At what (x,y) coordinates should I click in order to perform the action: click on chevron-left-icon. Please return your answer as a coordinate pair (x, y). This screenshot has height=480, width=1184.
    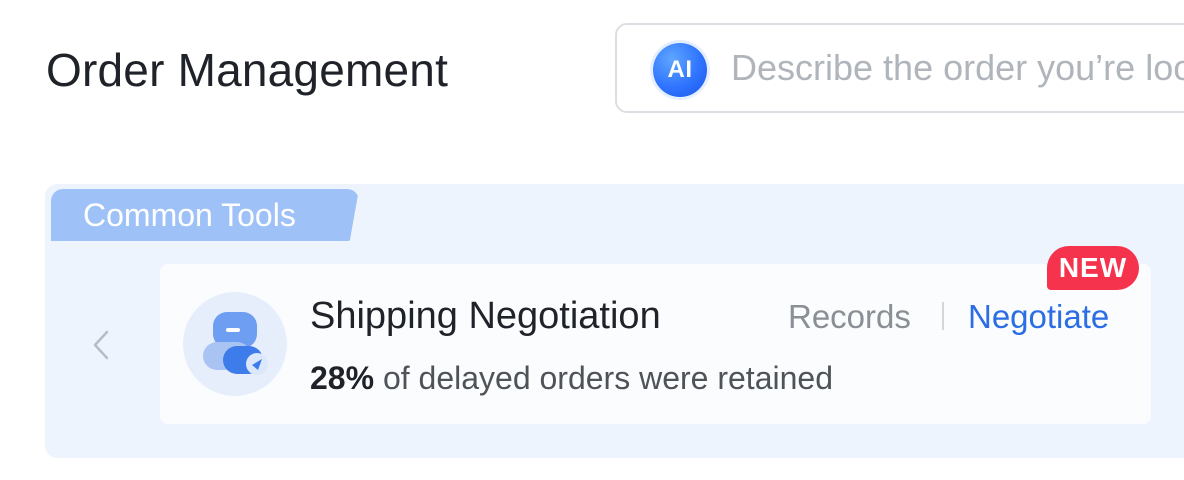
    Looking at the image, I should click on (102, 344).